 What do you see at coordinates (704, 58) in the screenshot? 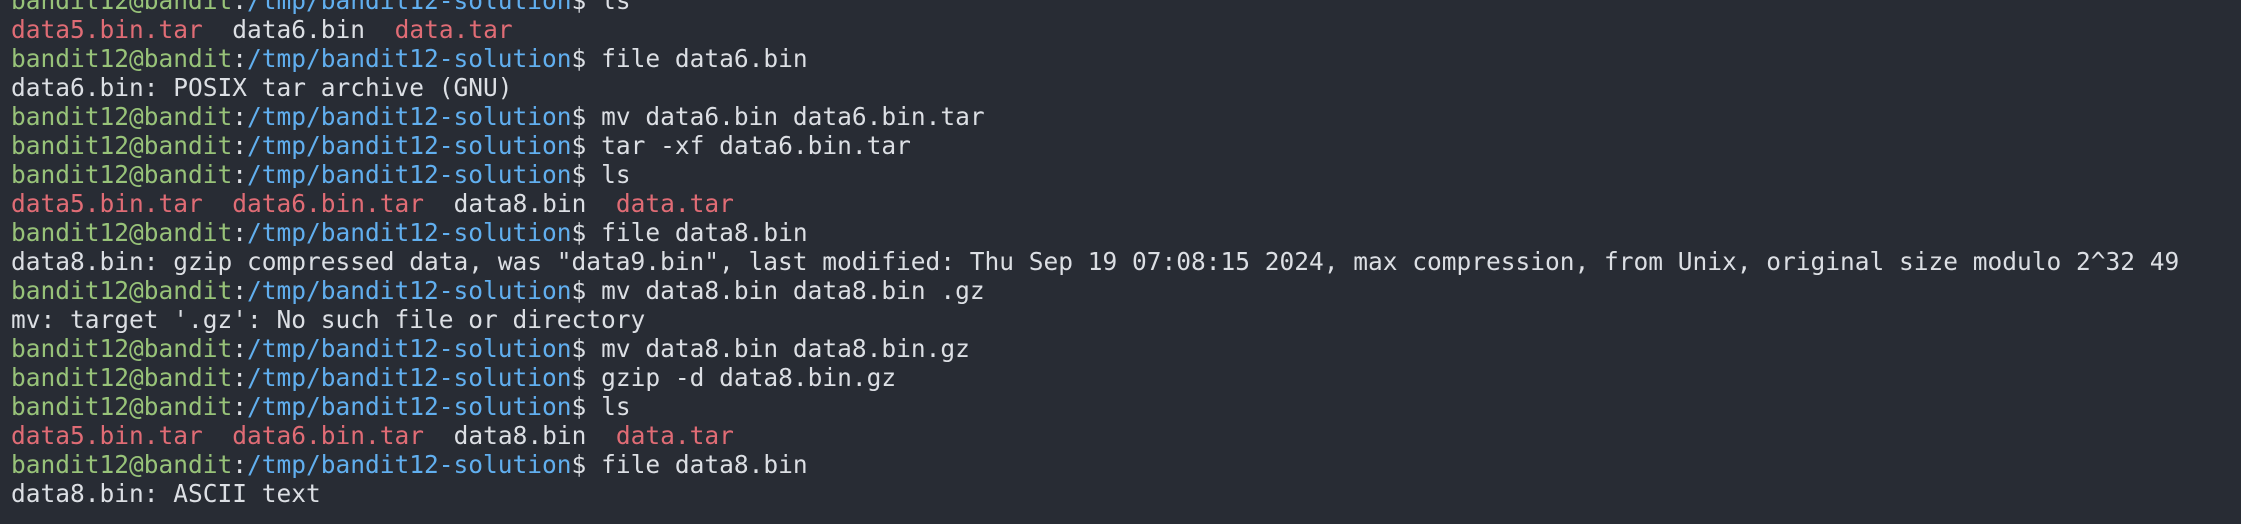
I see `command-text: file data6.bin` at bounding box center [704, 58].